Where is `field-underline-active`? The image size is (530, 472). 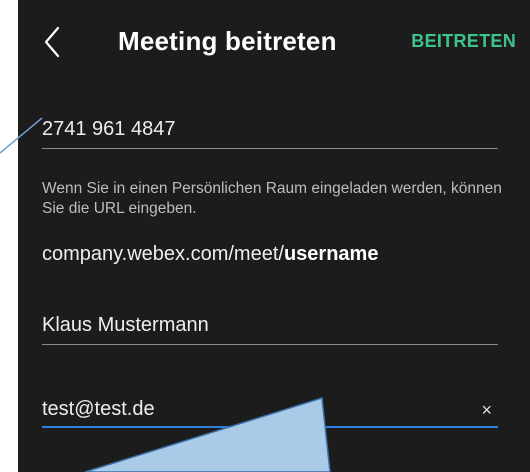 field-underline-active is located at coordinates (270, 427).